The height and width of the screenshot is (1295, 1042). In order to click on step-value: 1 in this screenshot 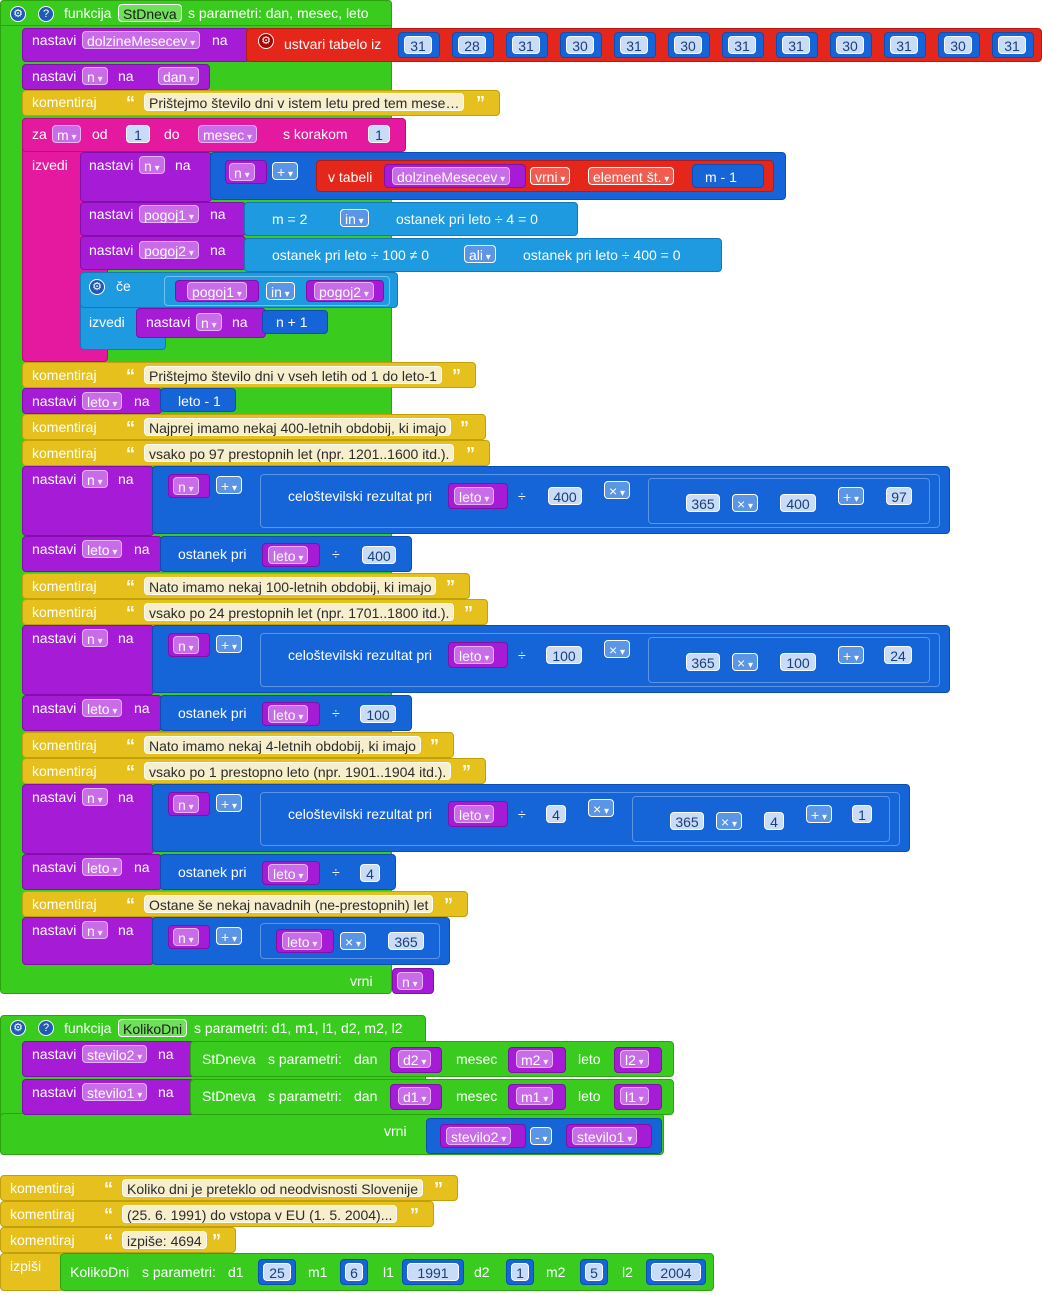, I will do `click(379, 134)`.